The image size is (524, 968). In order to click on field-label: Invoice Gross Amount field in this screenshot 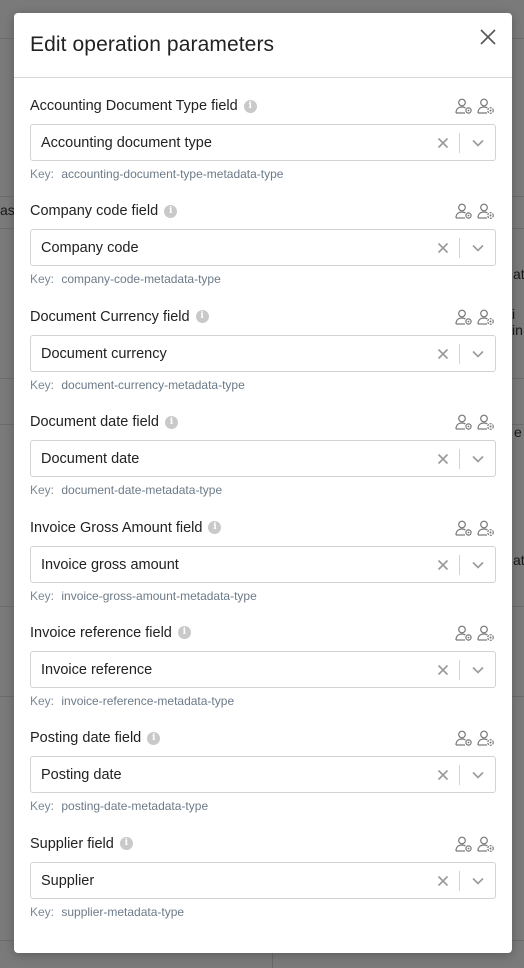, I will do `click(116, 527)`.